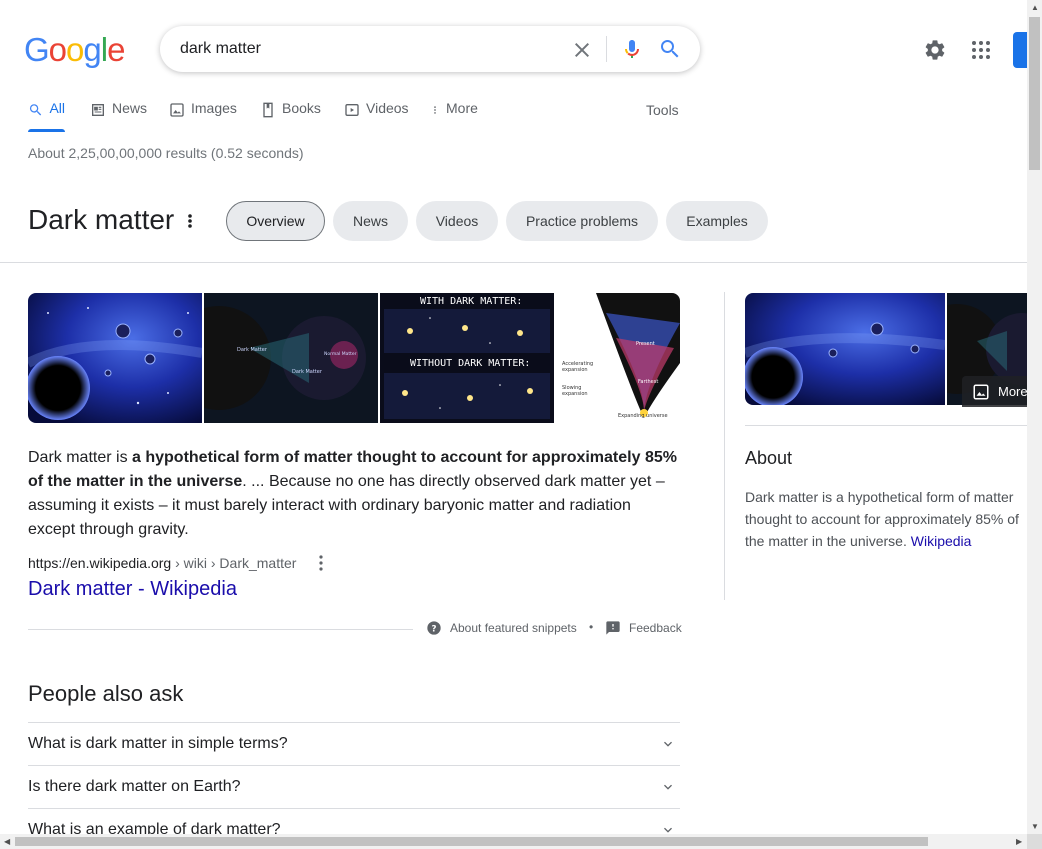 The image size is (1042, 849). What do you see at coordinates (370, 221) in the screenshot?
I see `chip-news: News` at bounding box center [370, 221].